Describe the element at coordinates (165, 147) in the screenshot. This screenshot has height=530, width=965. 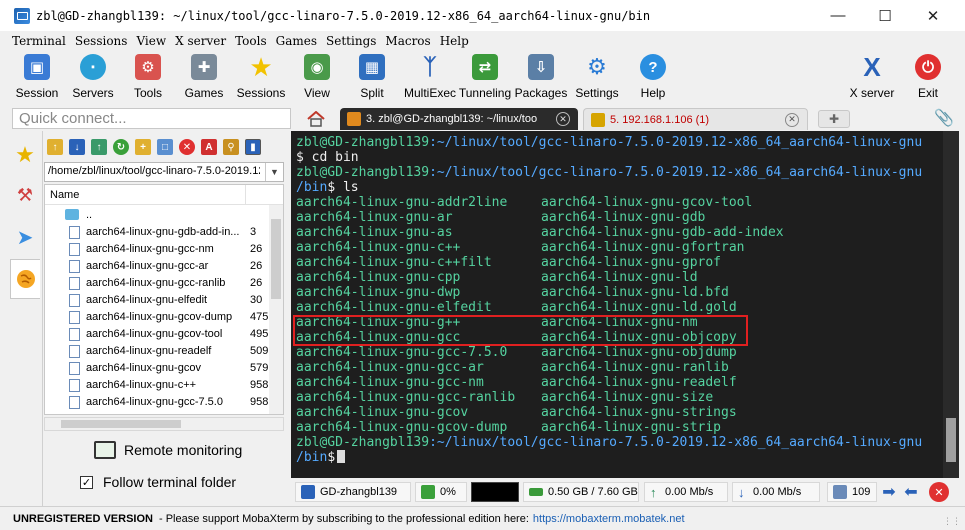
I see `new-file-icon: □` at that location.